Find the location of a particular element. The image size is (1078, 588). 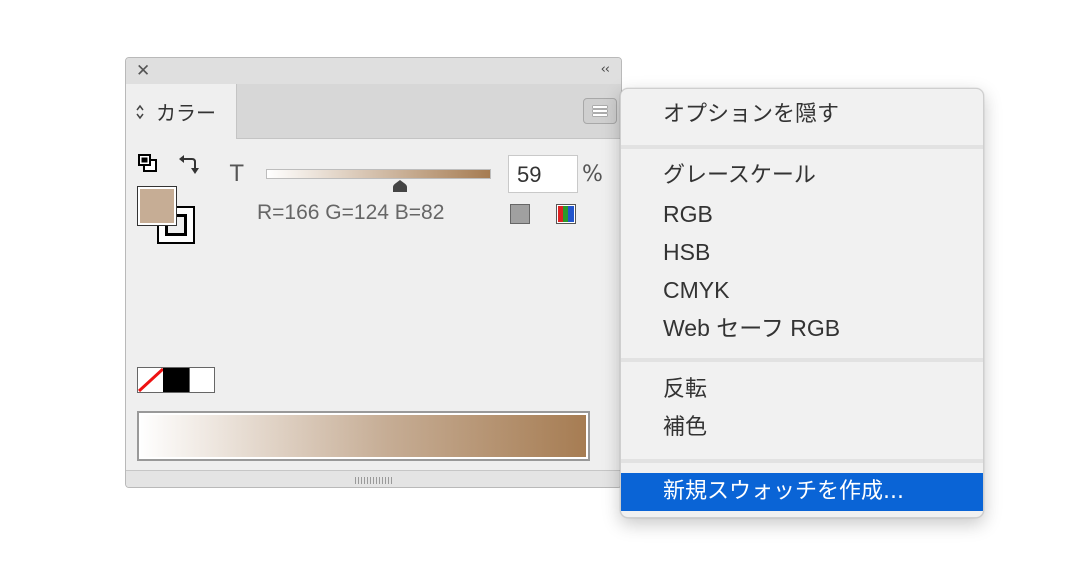

menu-item-hsb: HSB is located at coordinates (802, 252).